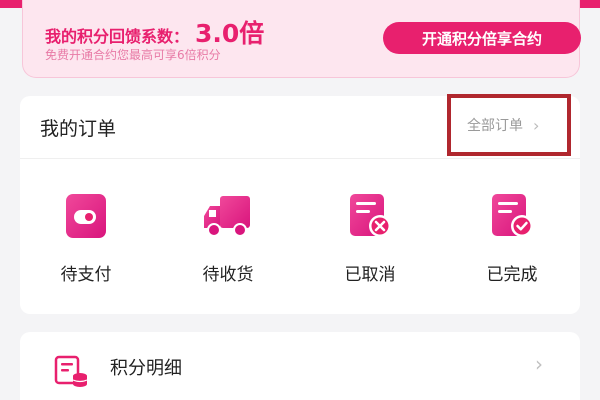  What do you see at coordinates (482, 38) in the screenshot?
I see `open-contract-button: 开通积分倍享合约` at bounding box center [482, 38].